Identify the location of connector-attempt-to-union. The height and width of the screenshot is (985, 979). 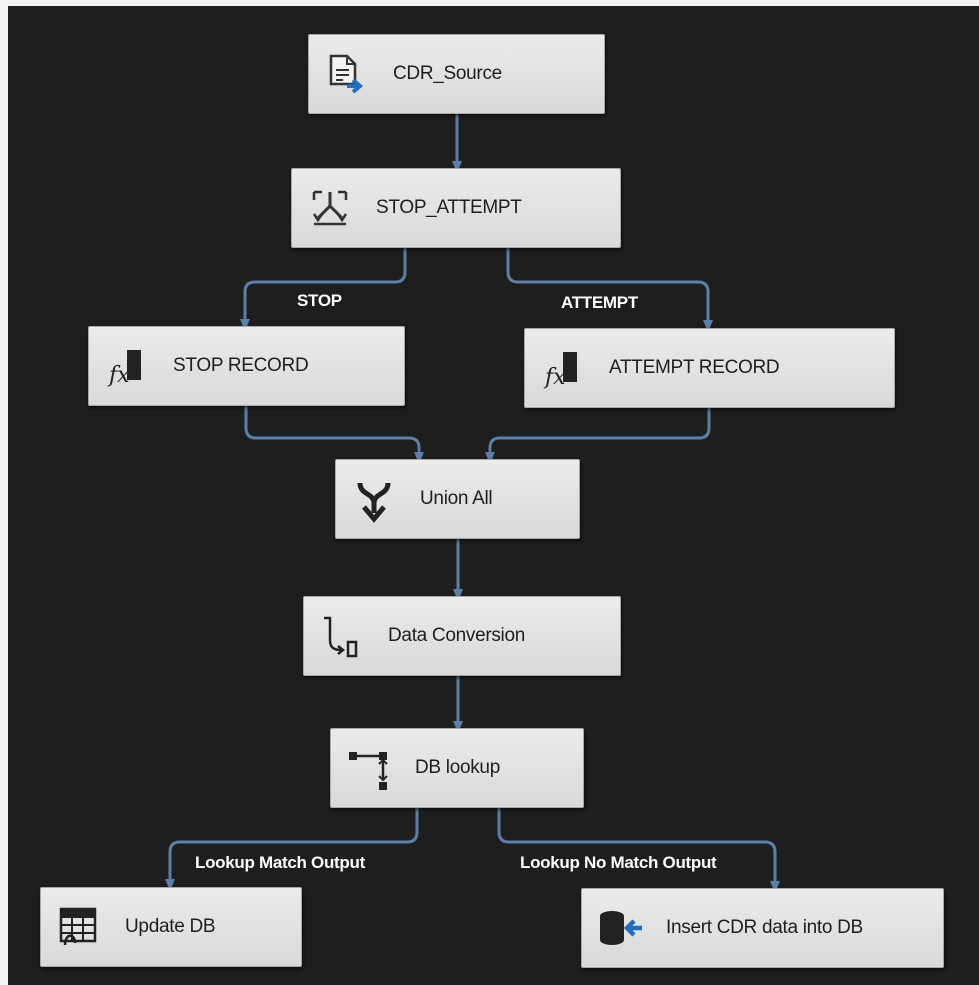
(598, 436).